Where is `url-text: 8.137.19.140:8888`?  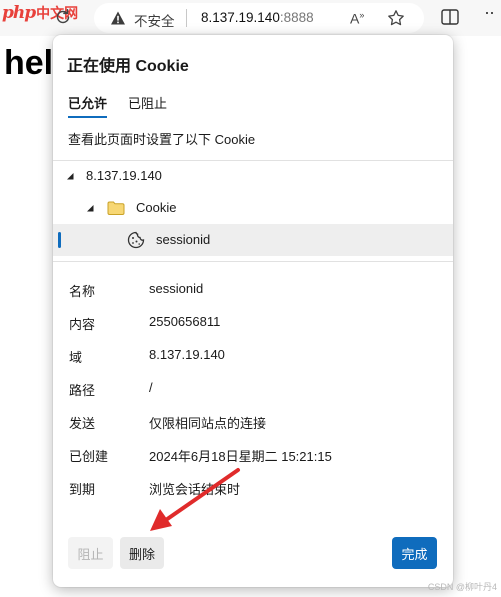
url-text: 8.137.19.140:8888 is located at coordinates (257, 17).